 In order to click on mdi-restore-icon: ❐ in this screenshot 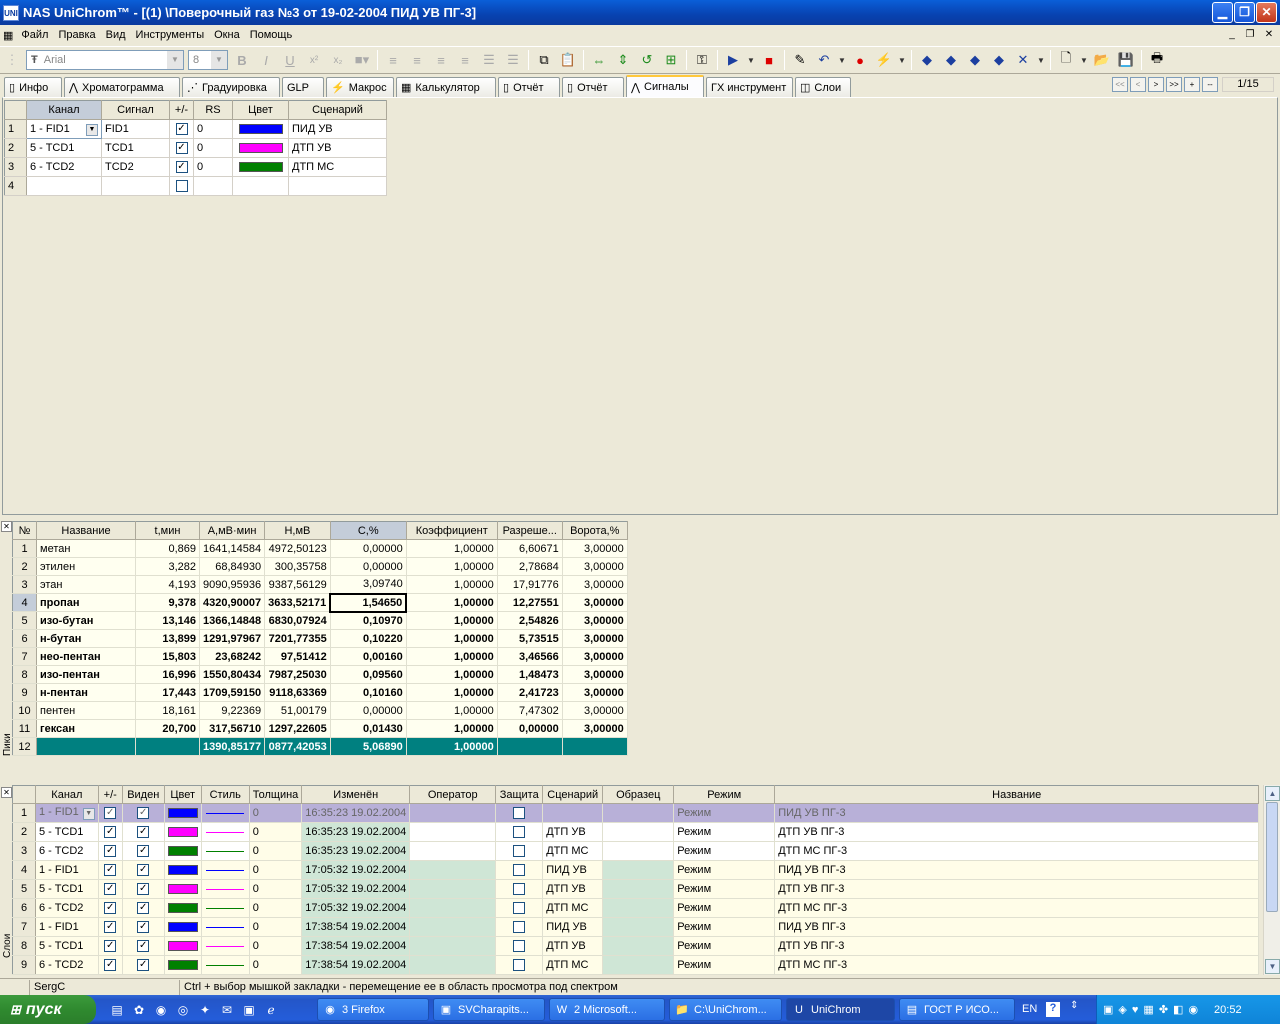, I will do `click(1250, 34)`.